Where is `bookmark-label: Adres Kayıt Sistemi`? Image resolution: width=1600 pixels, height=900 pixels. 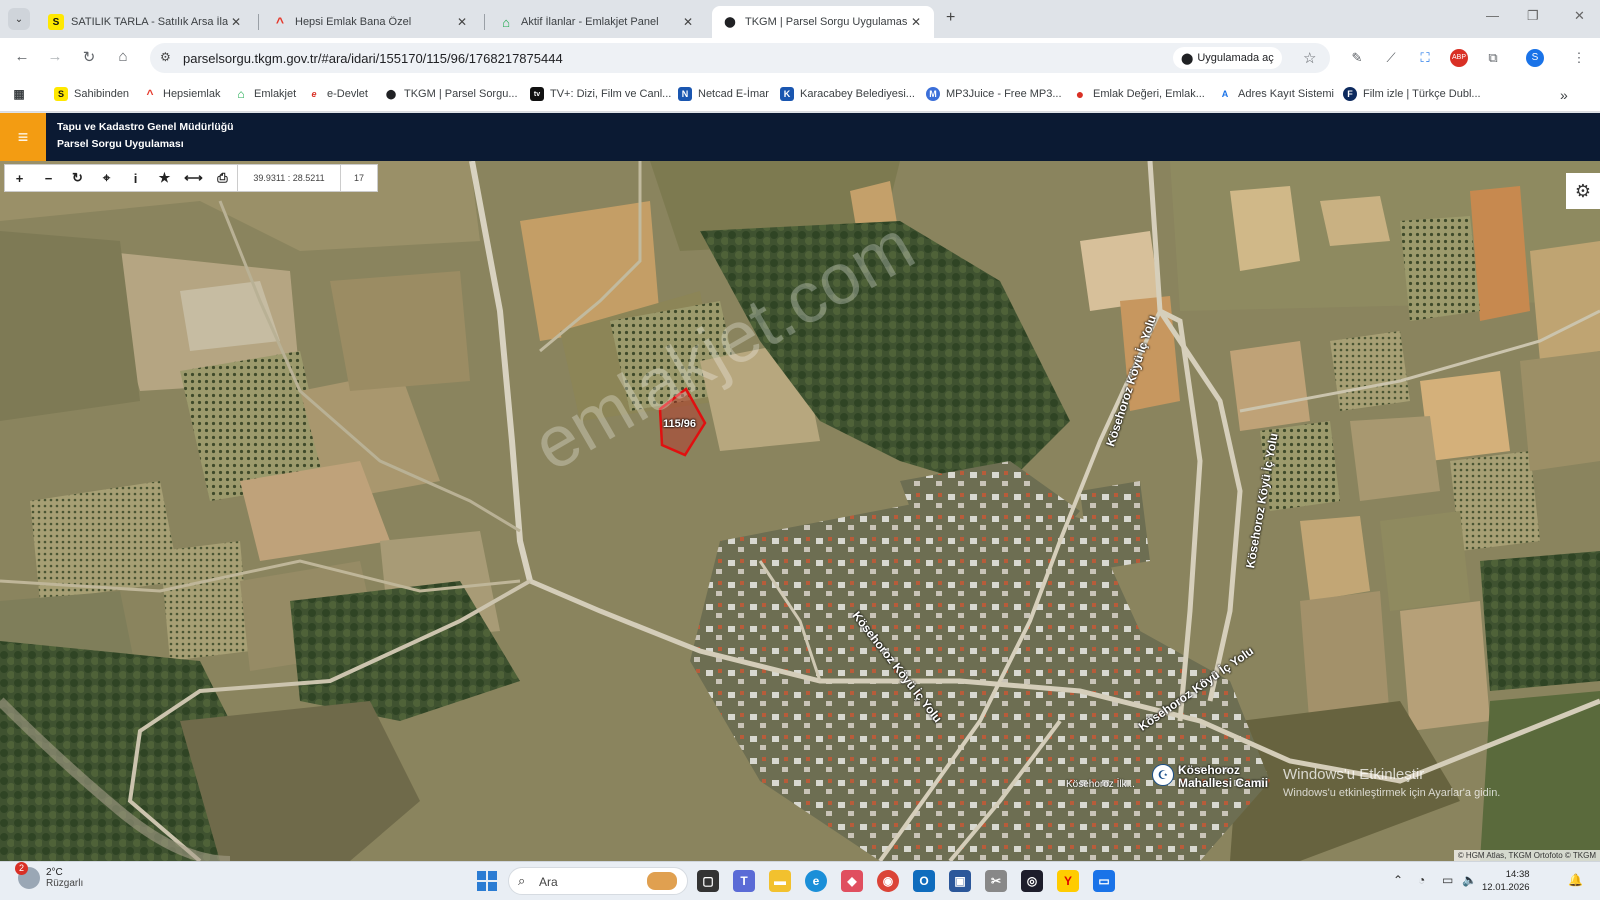 bookmark-label: Adres Kayıt Sistemi is located at coordinates (1286, 94).